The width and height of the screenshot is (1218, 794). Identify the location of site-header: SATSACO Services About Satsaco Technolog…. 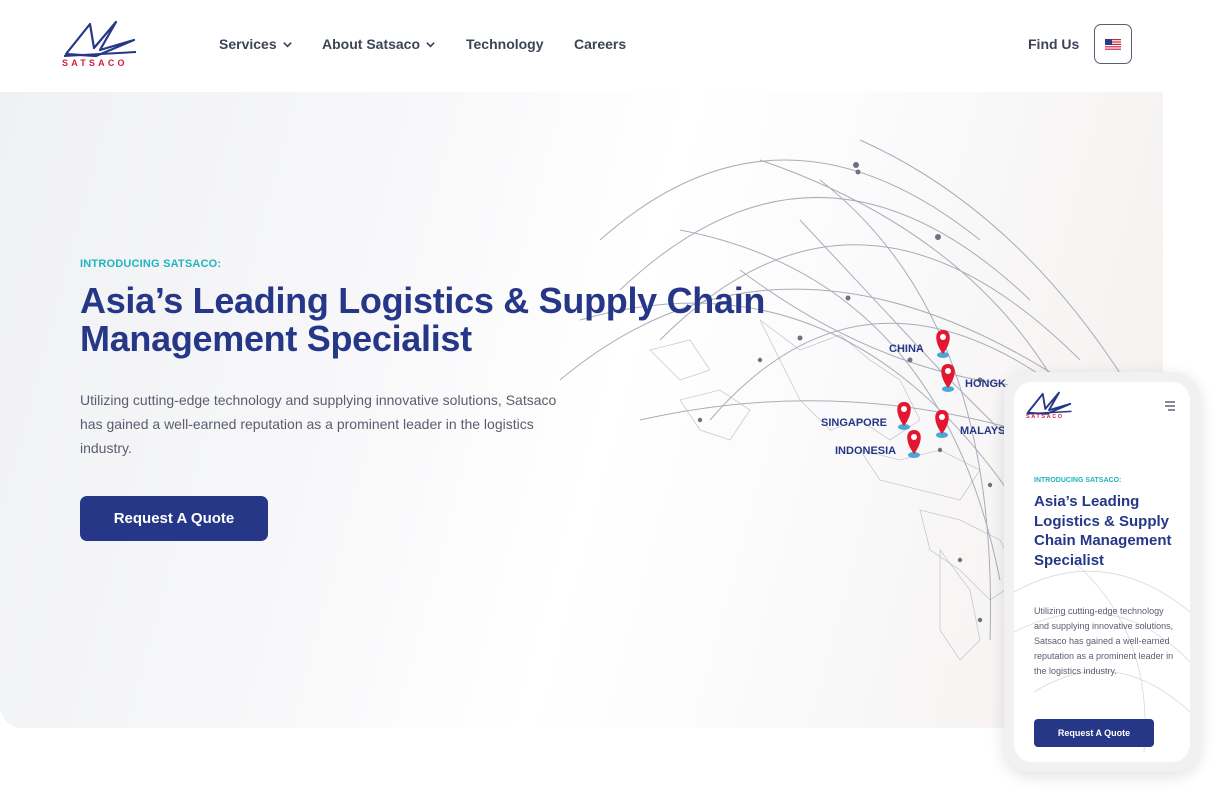
(581, 46).